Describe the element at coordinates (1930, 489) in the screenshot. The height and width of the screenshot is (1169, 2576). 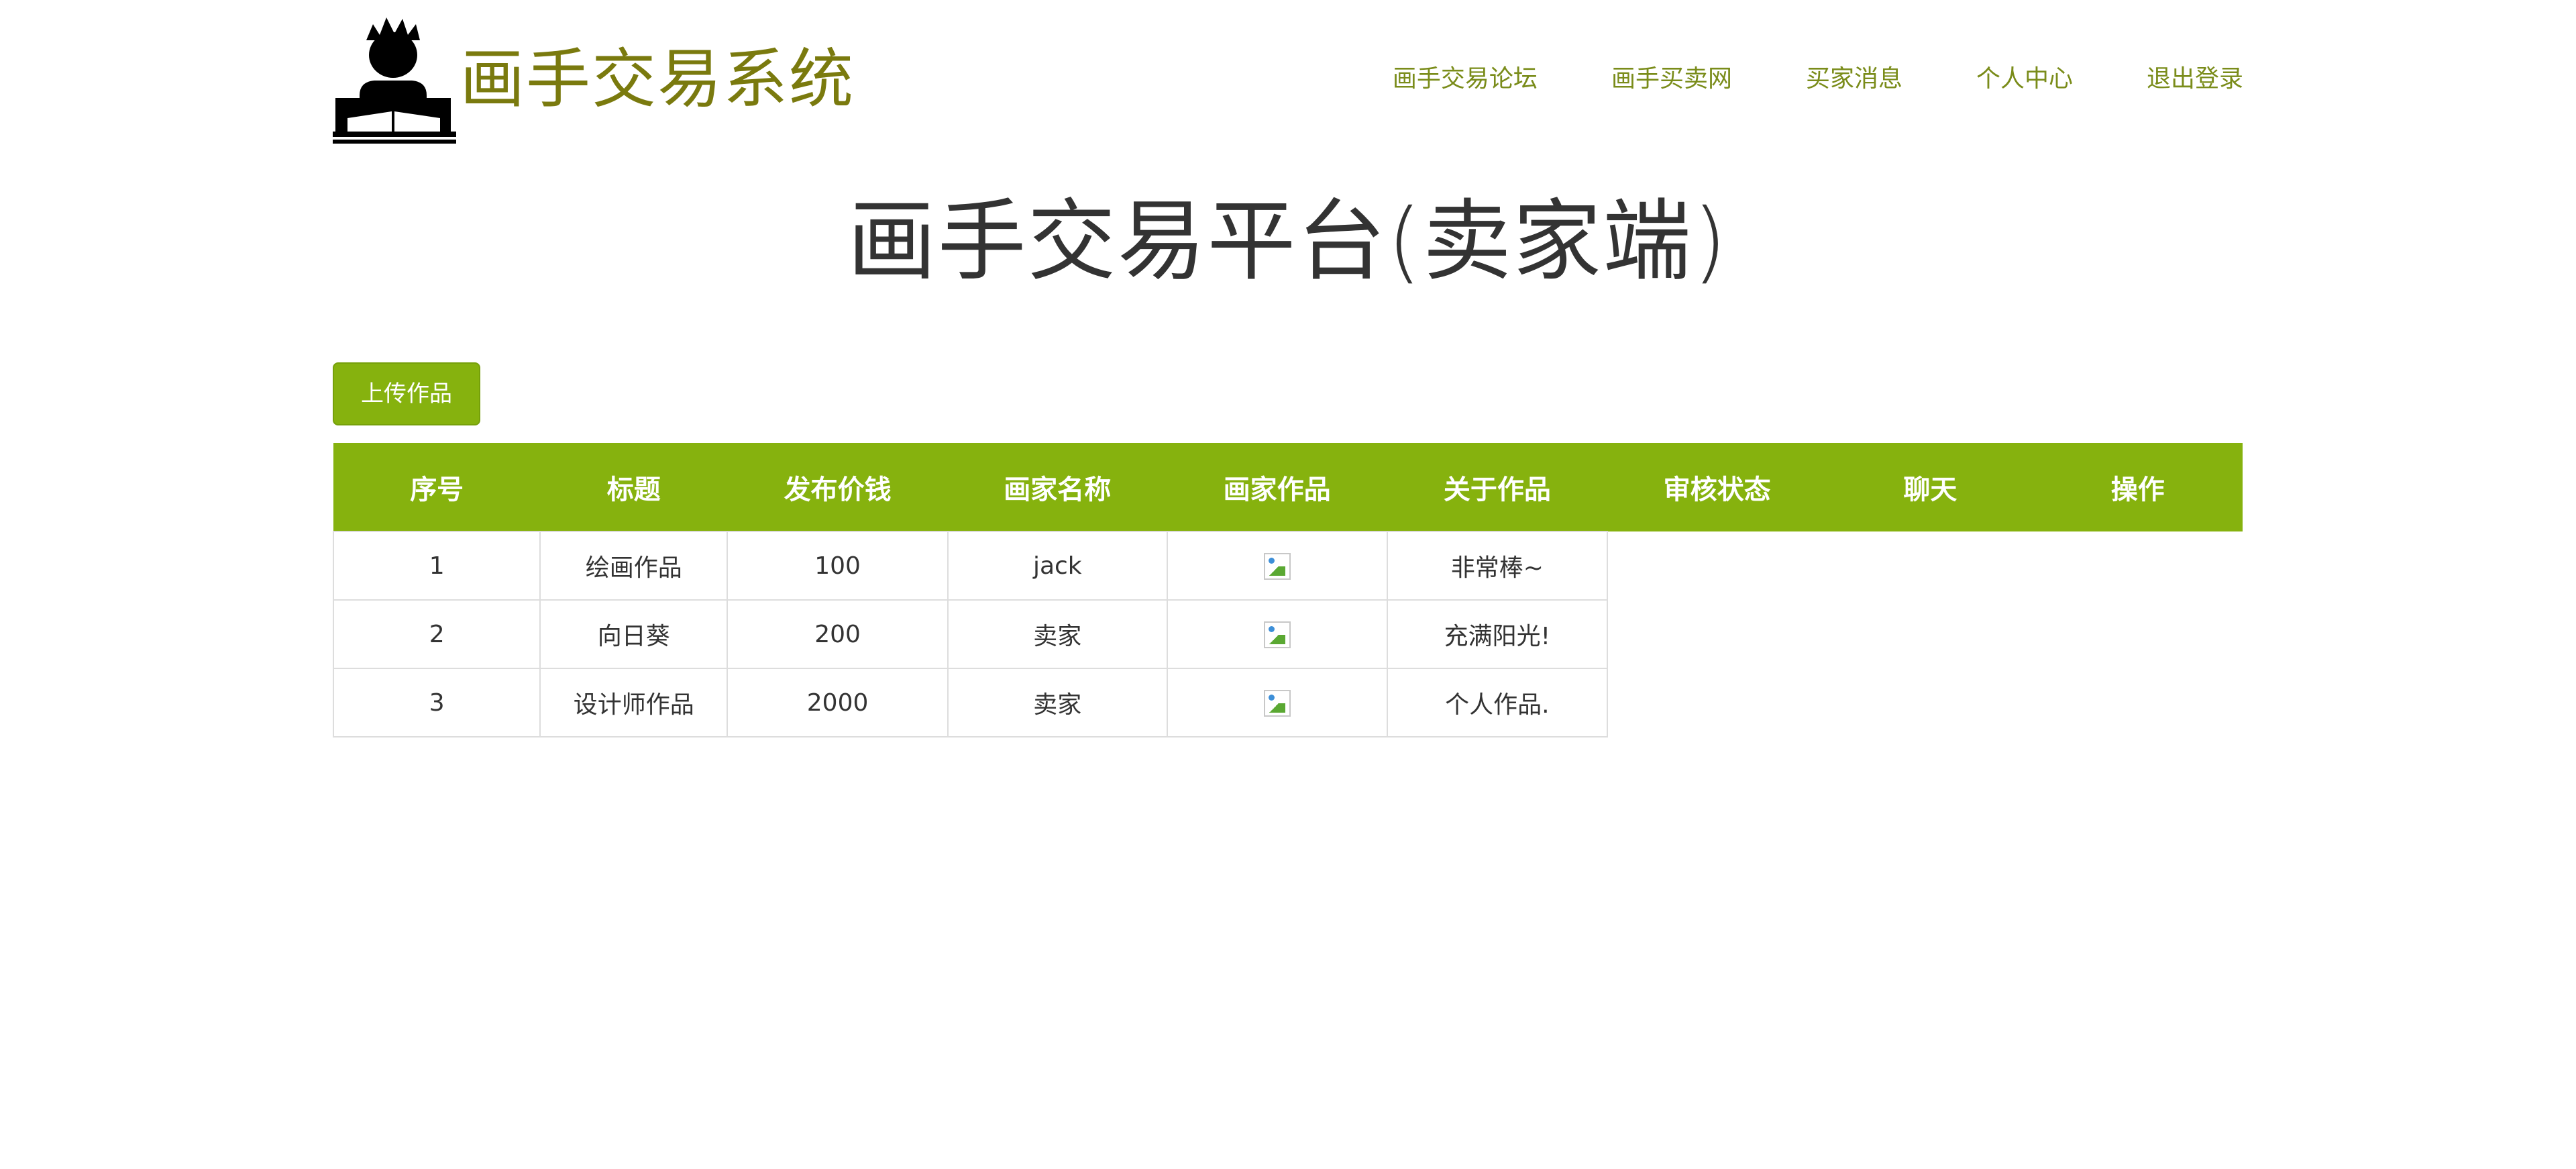
I see `col-header-chat: 聊天` at that location.